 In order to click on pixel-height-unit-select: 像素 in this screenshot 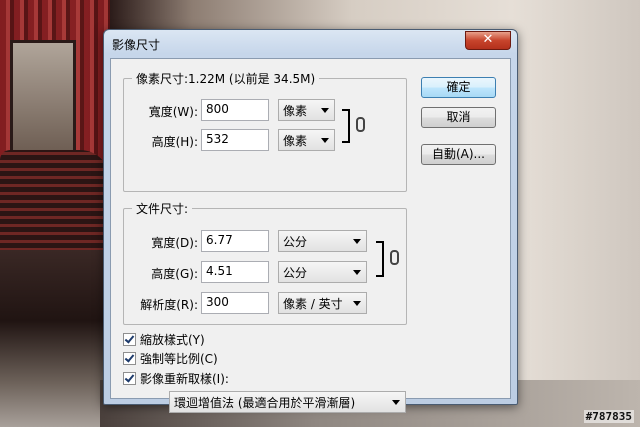, I will do `click(306, 140)`.